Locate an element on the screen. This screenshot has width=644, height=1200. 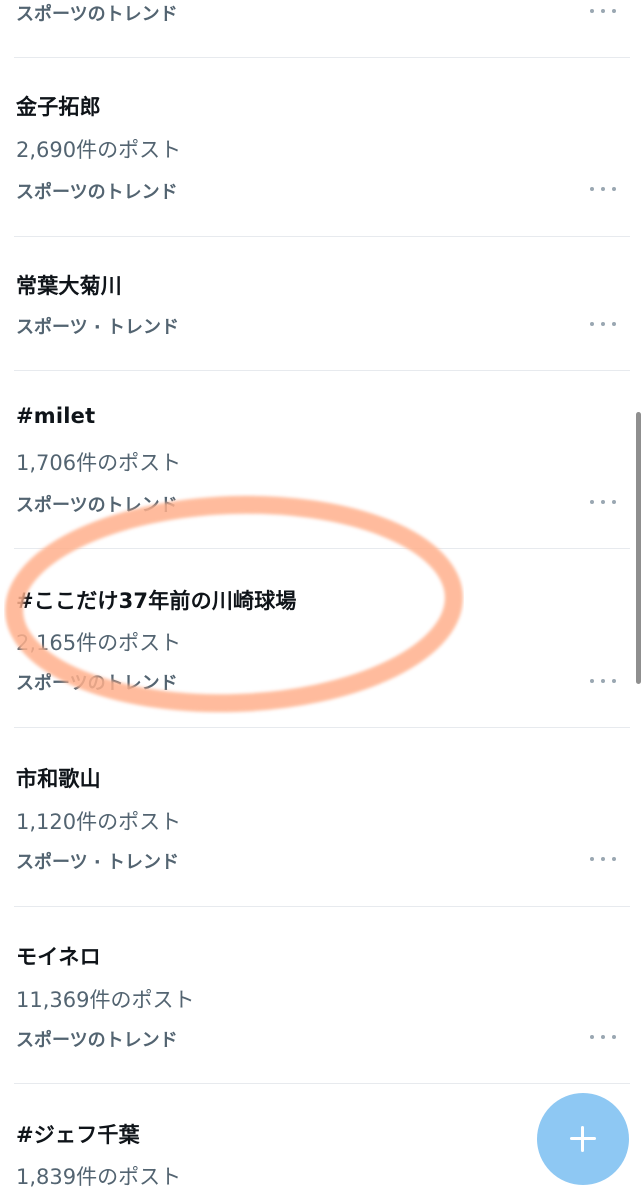
trend-post-count: 1,839件のポスト is located at coordinates (99, 1177).